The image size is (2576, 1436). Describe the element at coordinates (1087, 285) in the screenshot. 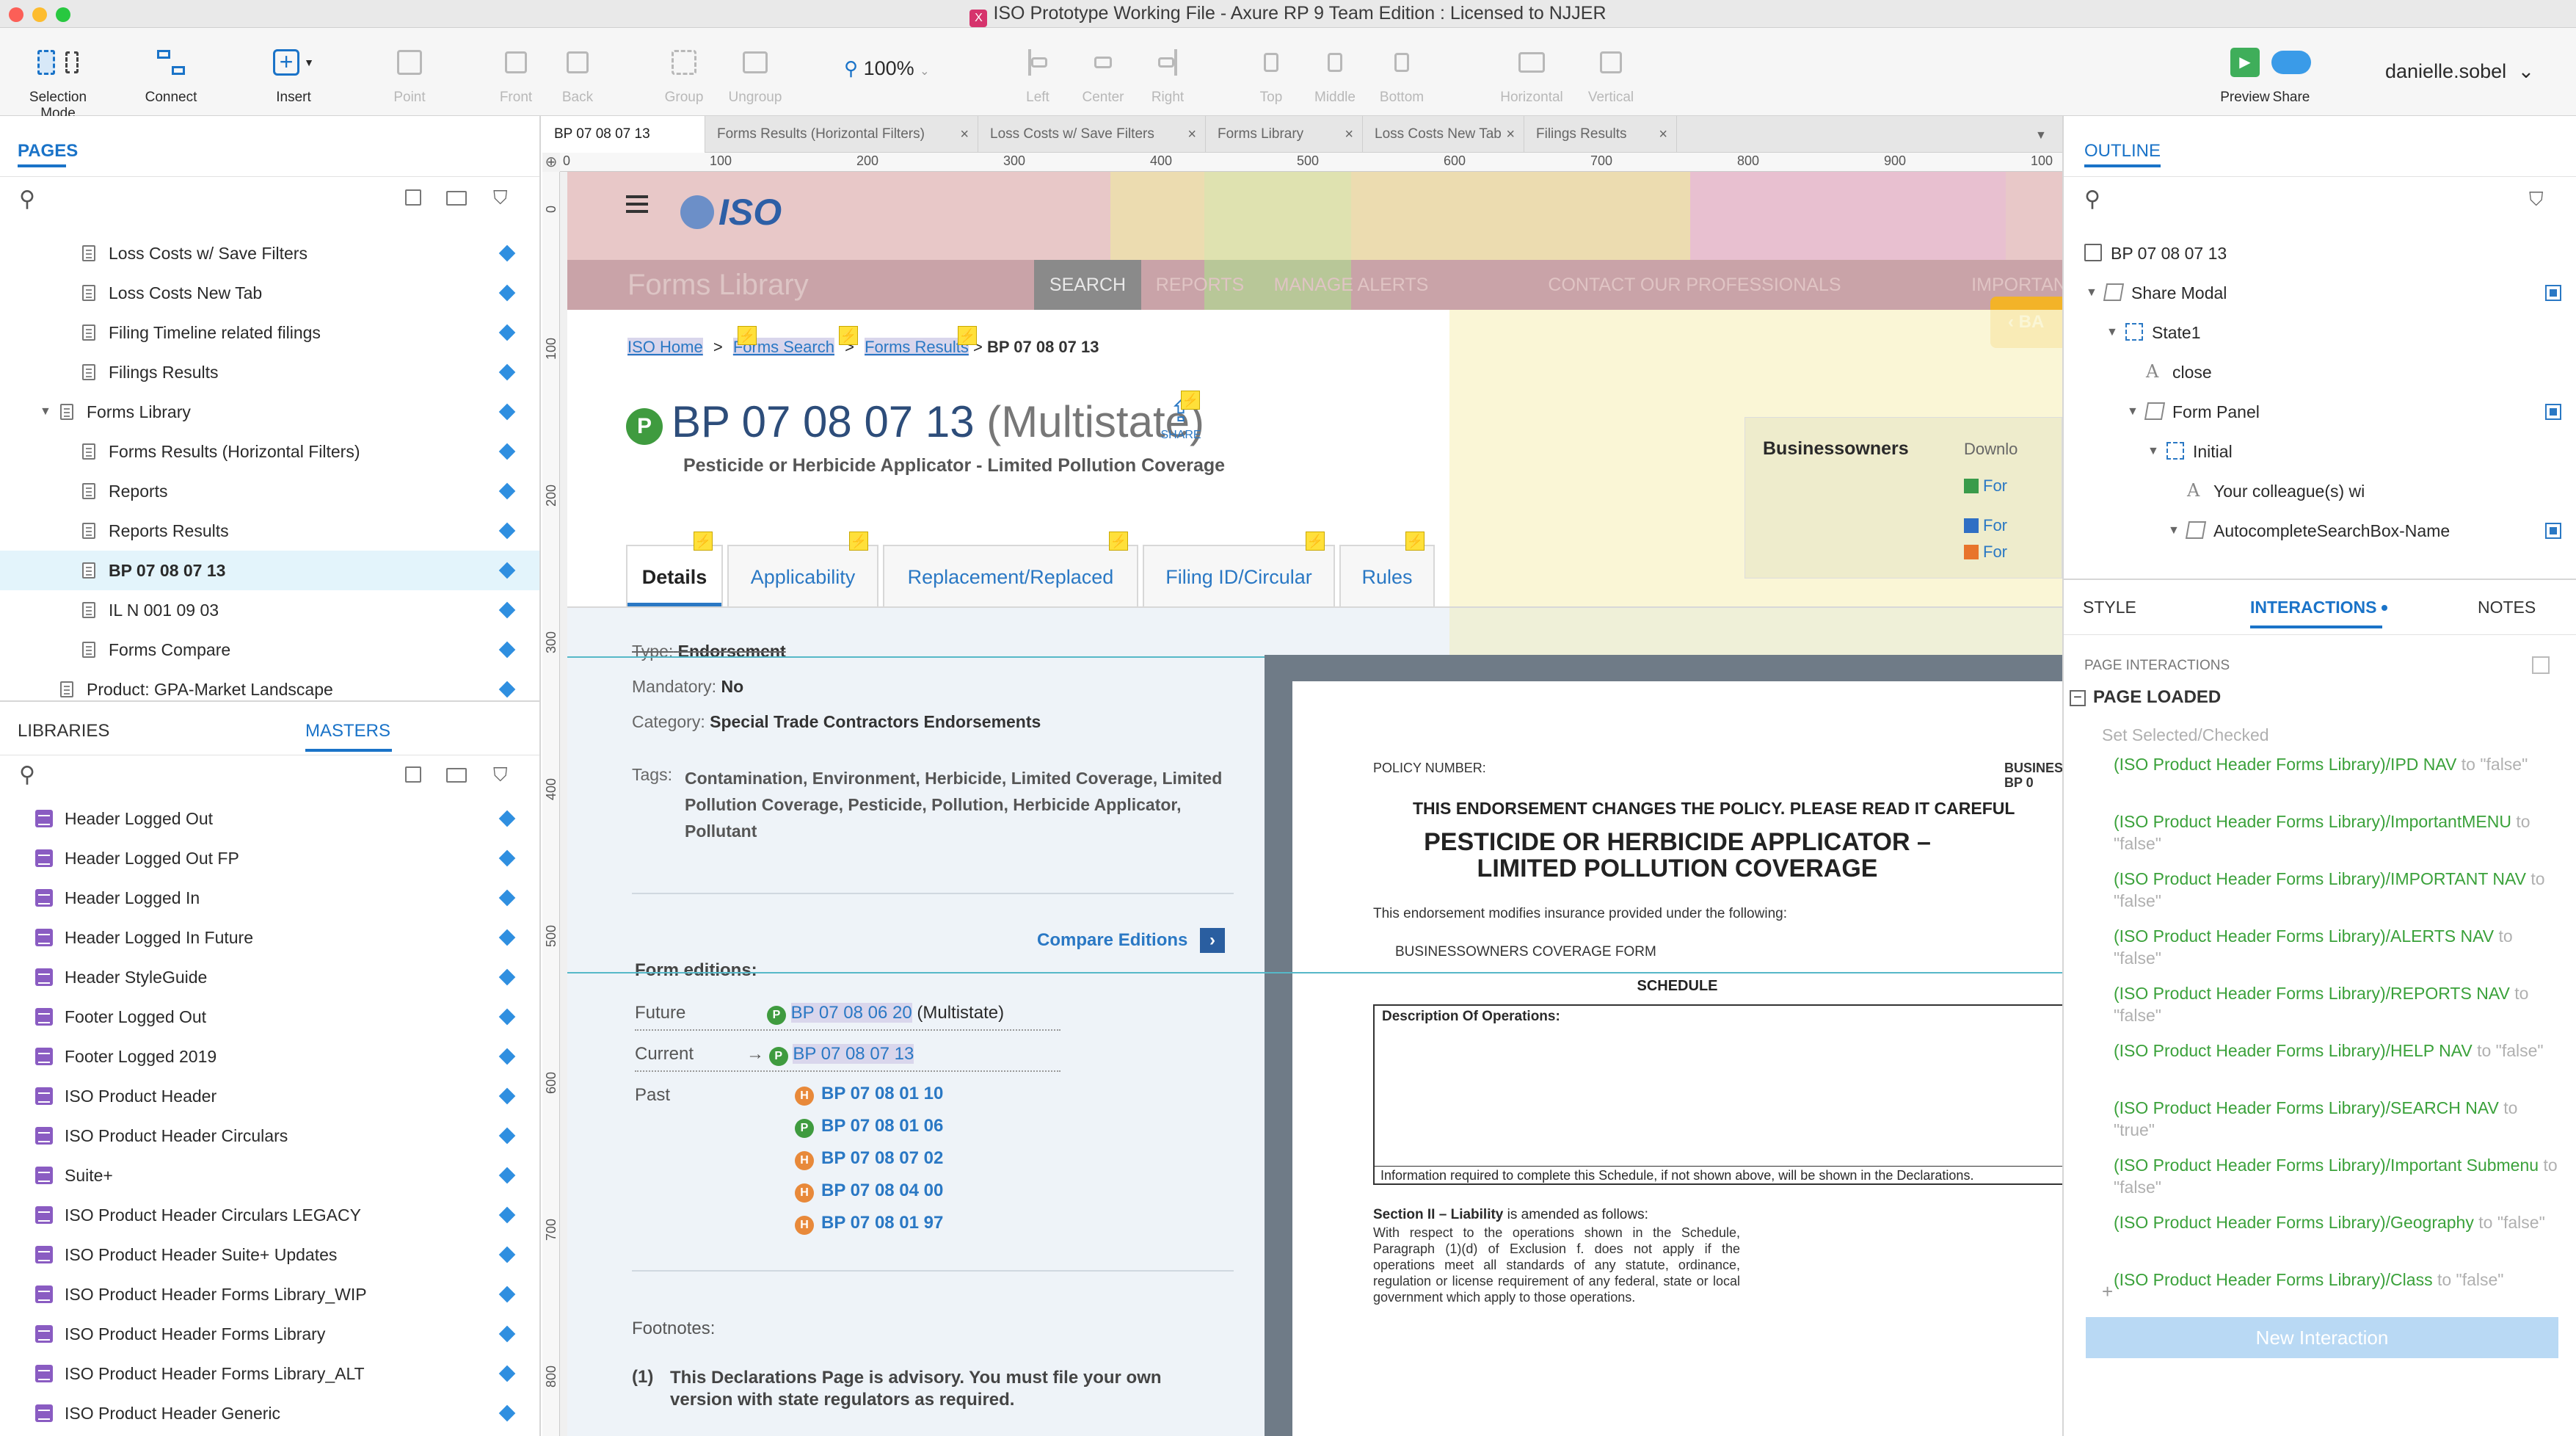

I see `nav-item: SEARCH` at that location.